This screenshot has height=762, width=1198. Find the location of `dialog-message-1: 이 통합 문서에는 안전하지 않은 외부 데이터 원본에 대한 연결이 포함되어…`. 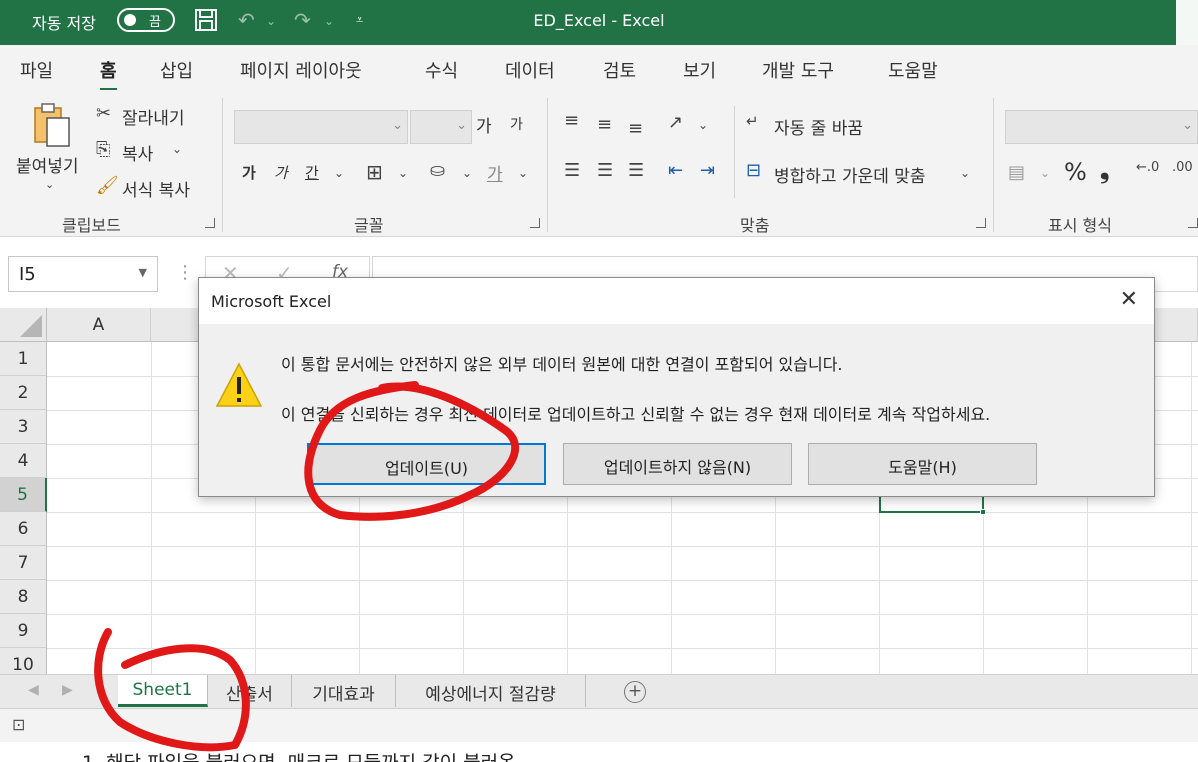

dialog-message-1: 이 통합 문서에는 안전하지 않은 외부 데이터 원본에 대한 연결이 포함되어… is located at coordinates (562, 364).